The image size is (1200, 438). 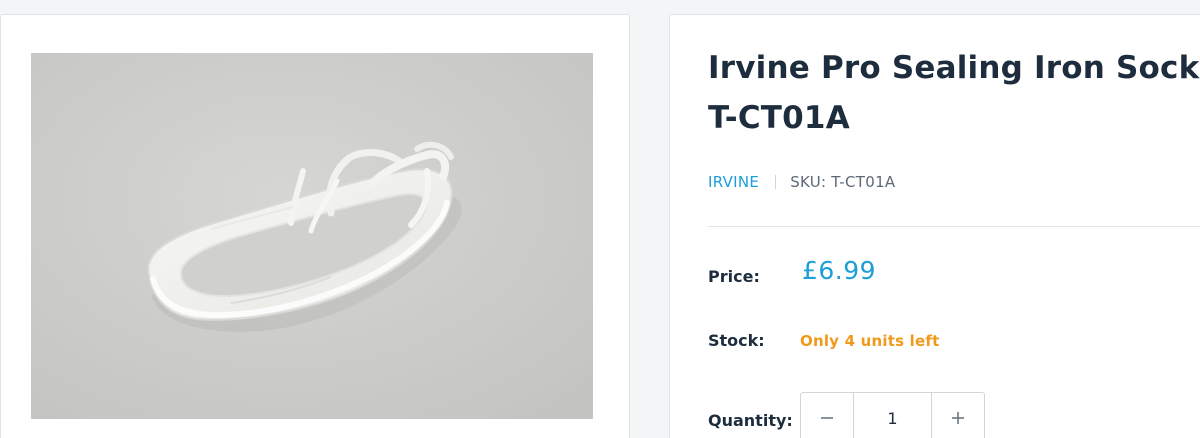 What do you see at coordinates (750, 420) in the screenshot?
I see `quantity-label: Quantity:` at bounding box center [750, 420].